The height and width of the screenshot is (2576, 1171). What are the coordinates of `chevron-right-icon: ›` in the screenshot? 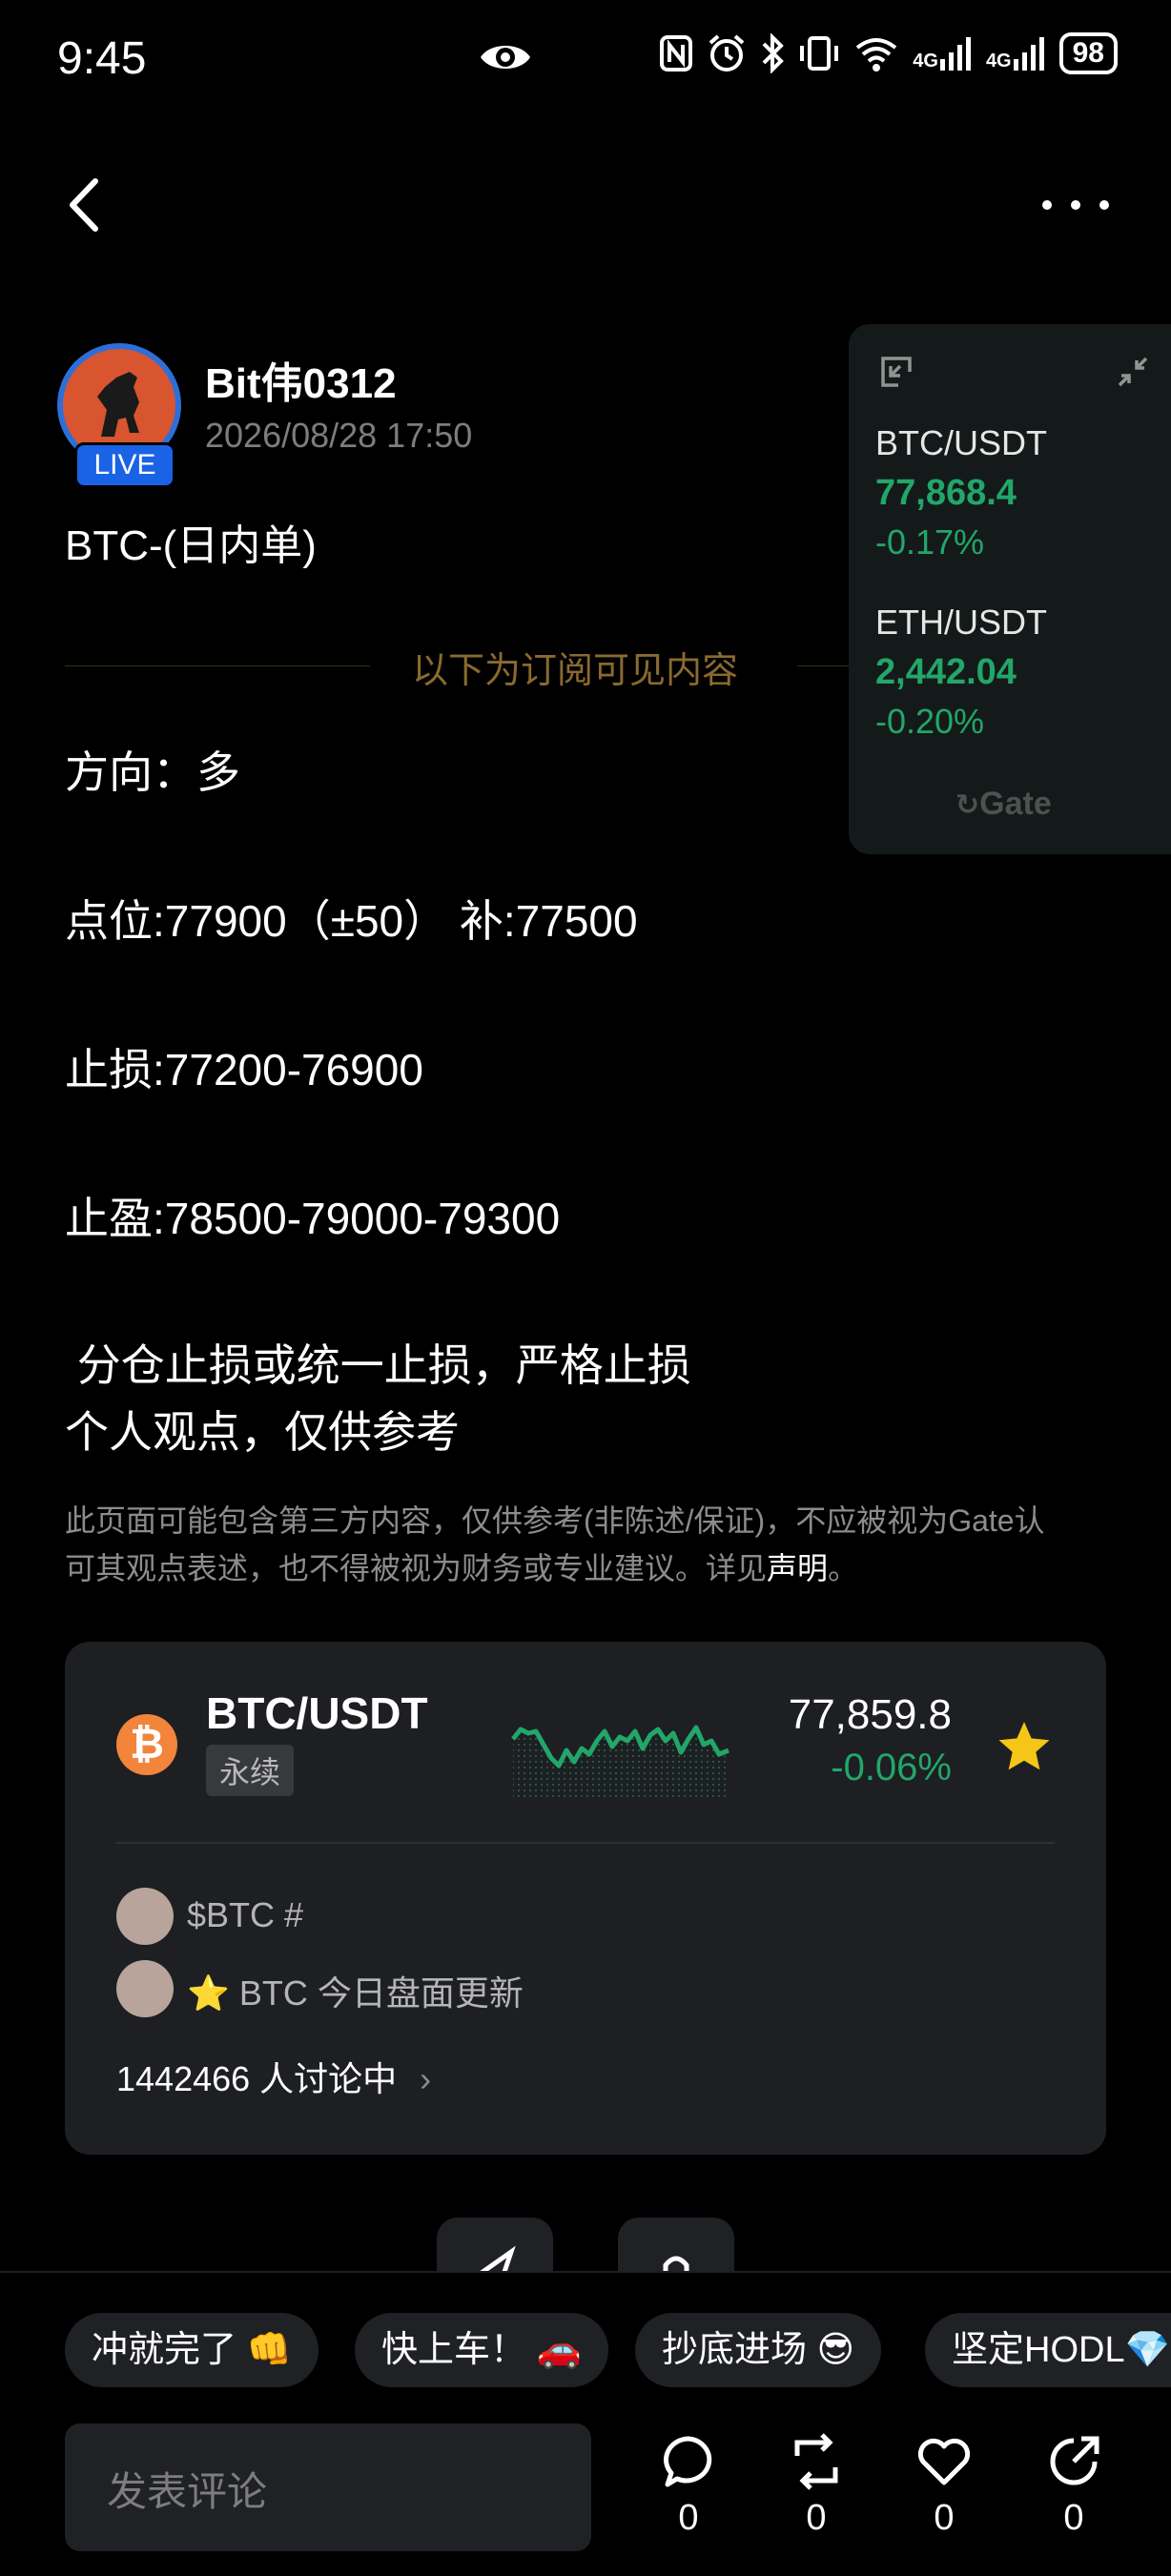 It's located at (426, 2078).